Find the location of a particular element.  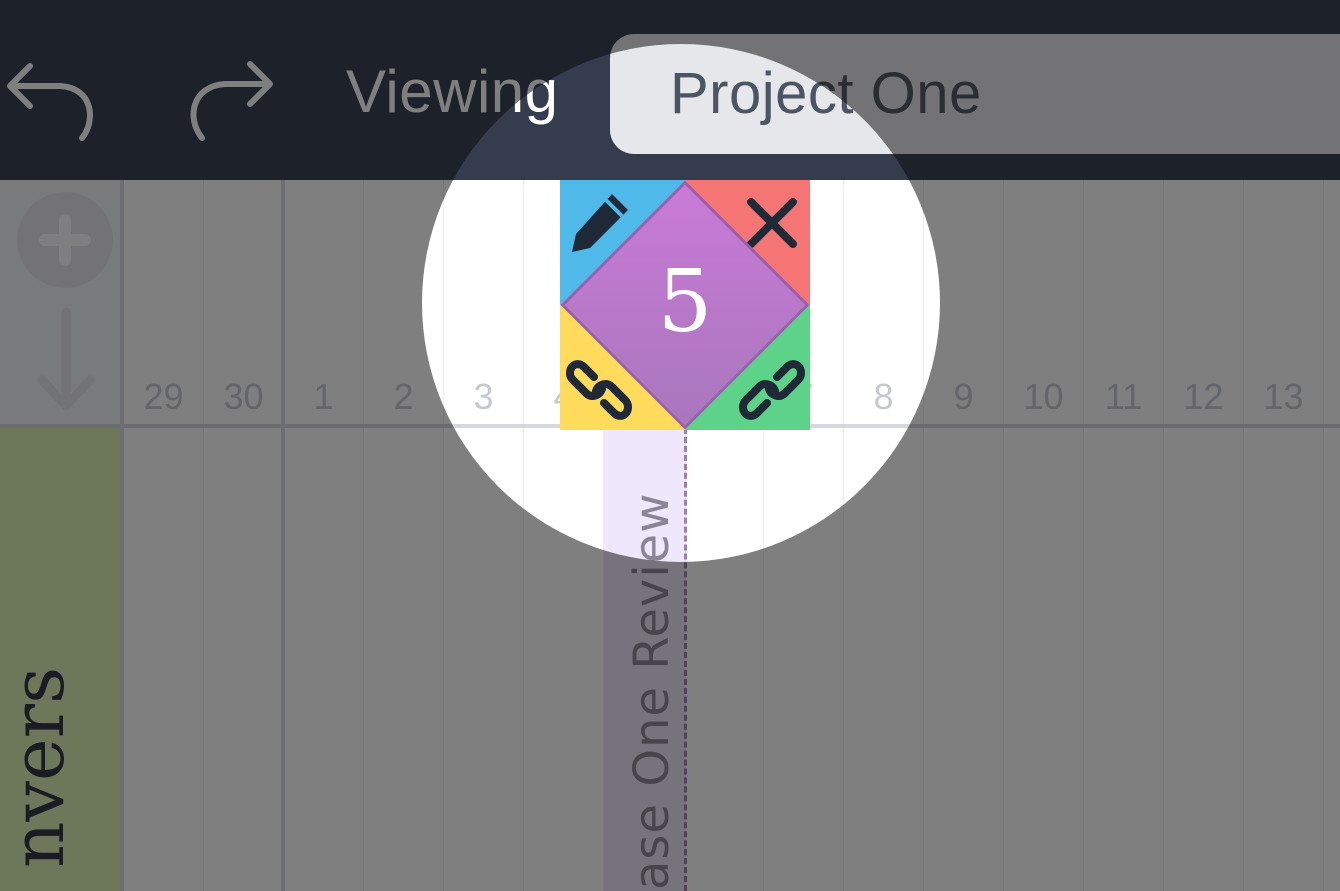

arrow-down-icon is located at coordinates (66, 361).